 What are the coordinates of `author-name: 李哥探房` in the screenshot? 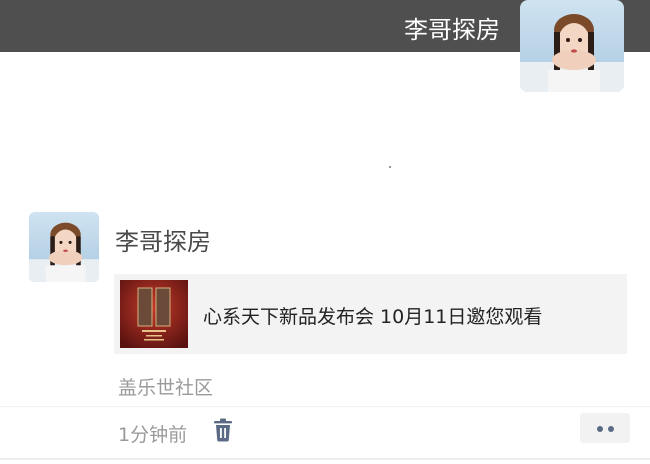 It's located at (163, 239).